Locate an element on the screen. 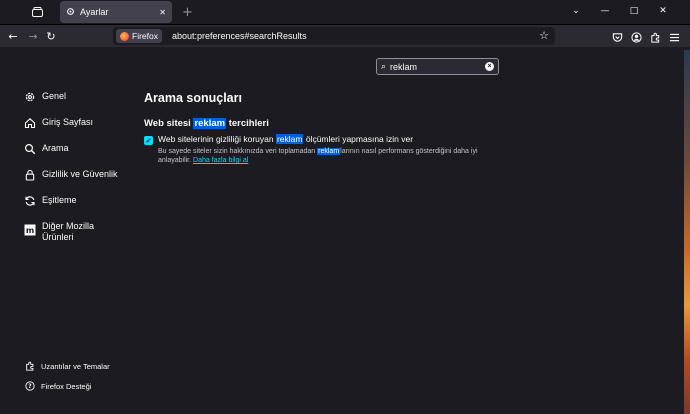 This screenshot has width=690, height=414. tab-list-icon: ⌄ is located at coordinates (576, 11).